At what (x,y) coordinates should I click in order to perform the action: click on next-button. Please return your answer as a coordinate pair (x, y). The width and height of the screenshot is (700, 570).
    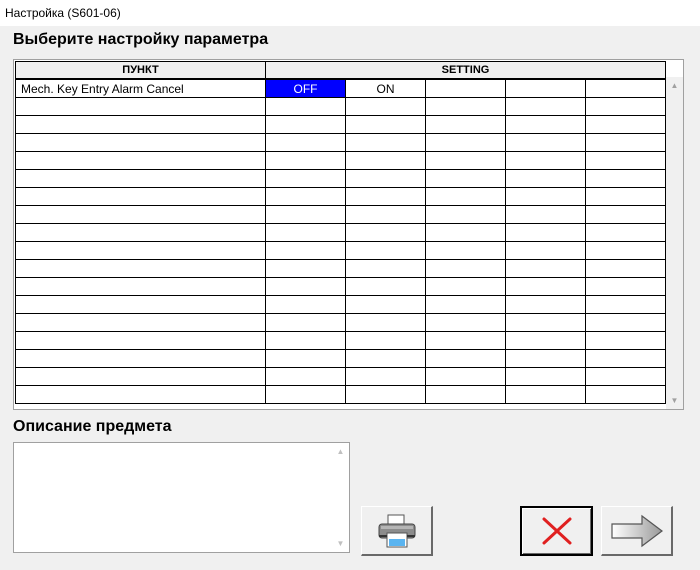
    Looking at the image, I should click on (637, 531).